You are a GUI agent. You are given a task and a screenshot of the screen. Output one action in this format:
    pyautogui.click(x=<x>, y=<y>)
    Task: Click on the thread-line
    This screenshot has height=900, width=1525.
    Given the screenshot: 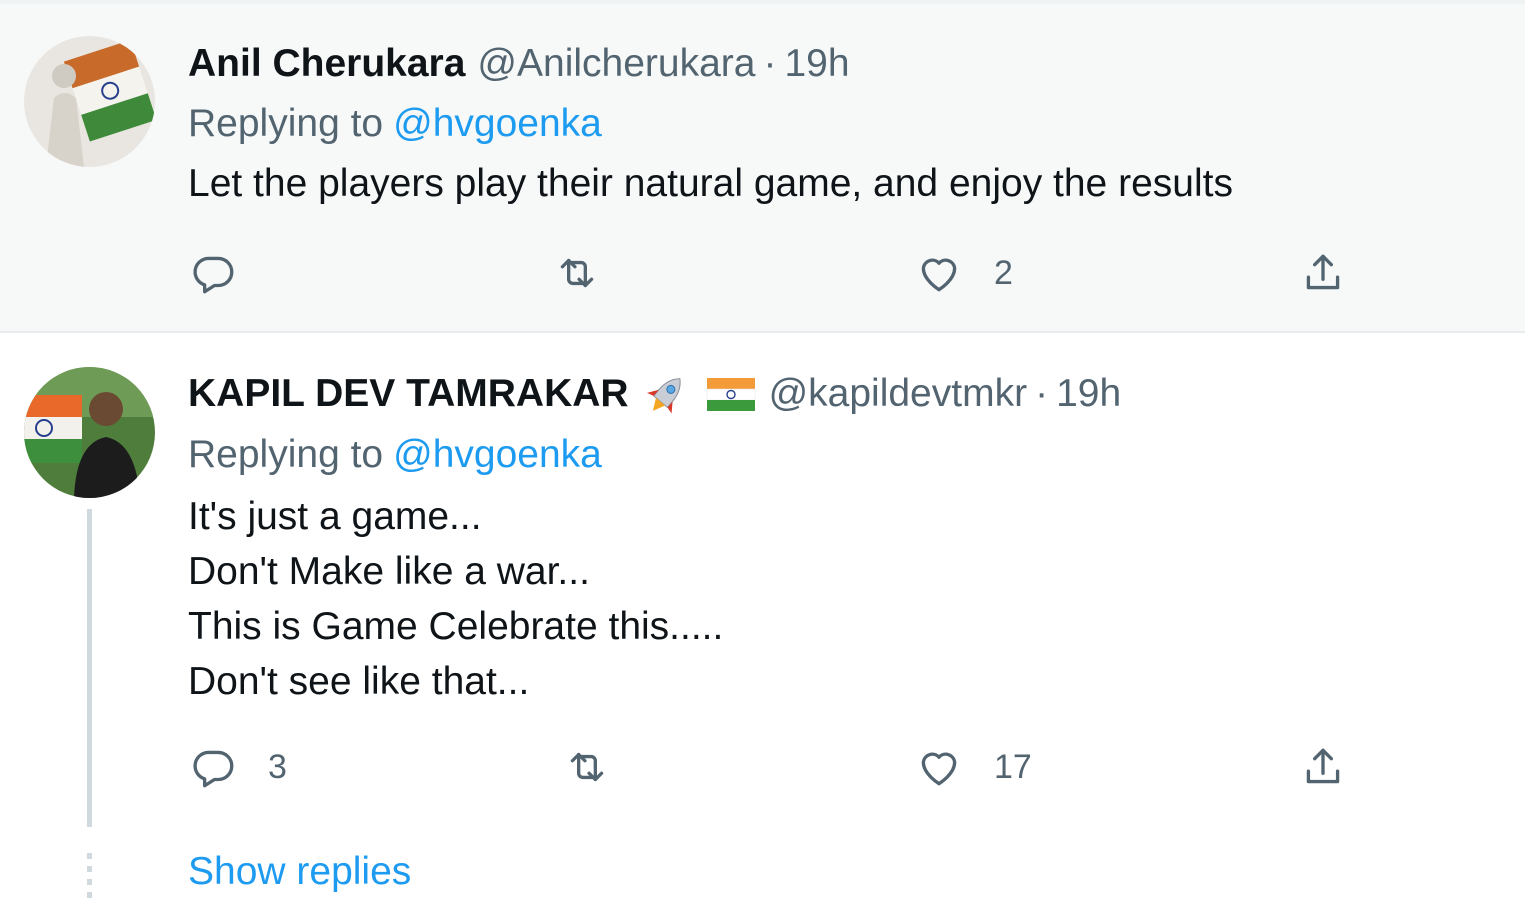 What is the action you would take?
    pyautogui.click(x=89, y=668)
    